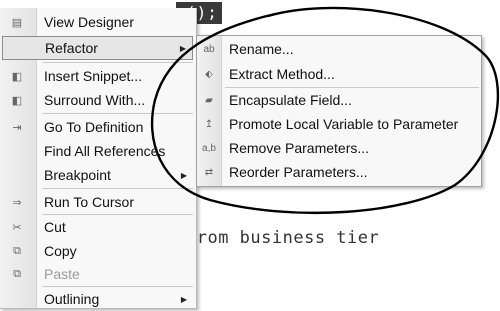 This screenshot has height=311, width=500. Describe the element at coordinates (209, 172) in the screenshot. I see `reorder-parameters-icon: ⇄` at that location.